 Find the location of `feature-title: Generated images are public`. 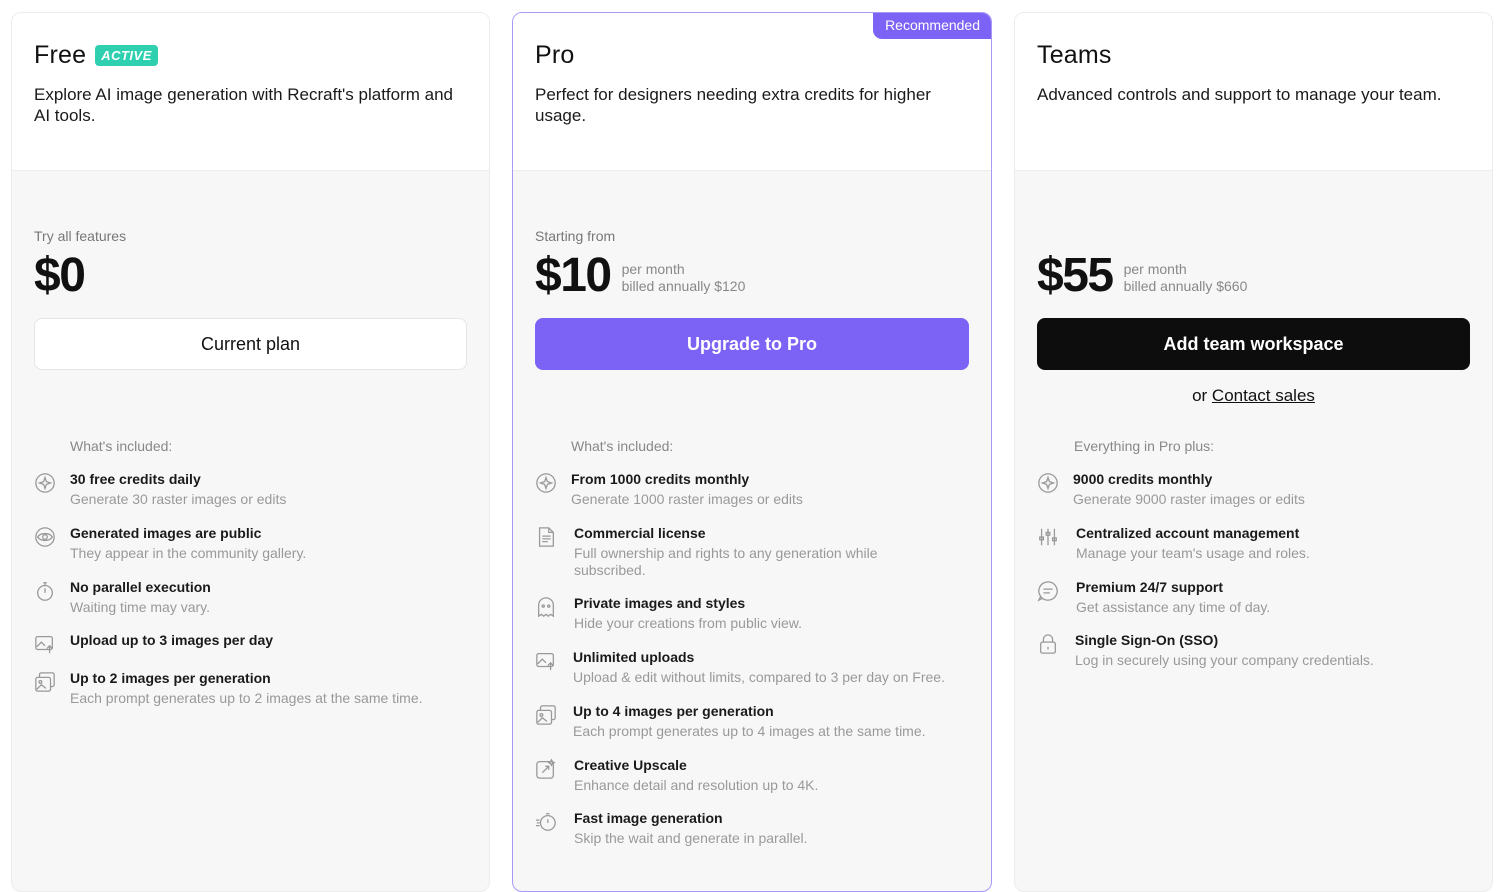

feature-title: Generated images are public is located at coordinates (166, 533).